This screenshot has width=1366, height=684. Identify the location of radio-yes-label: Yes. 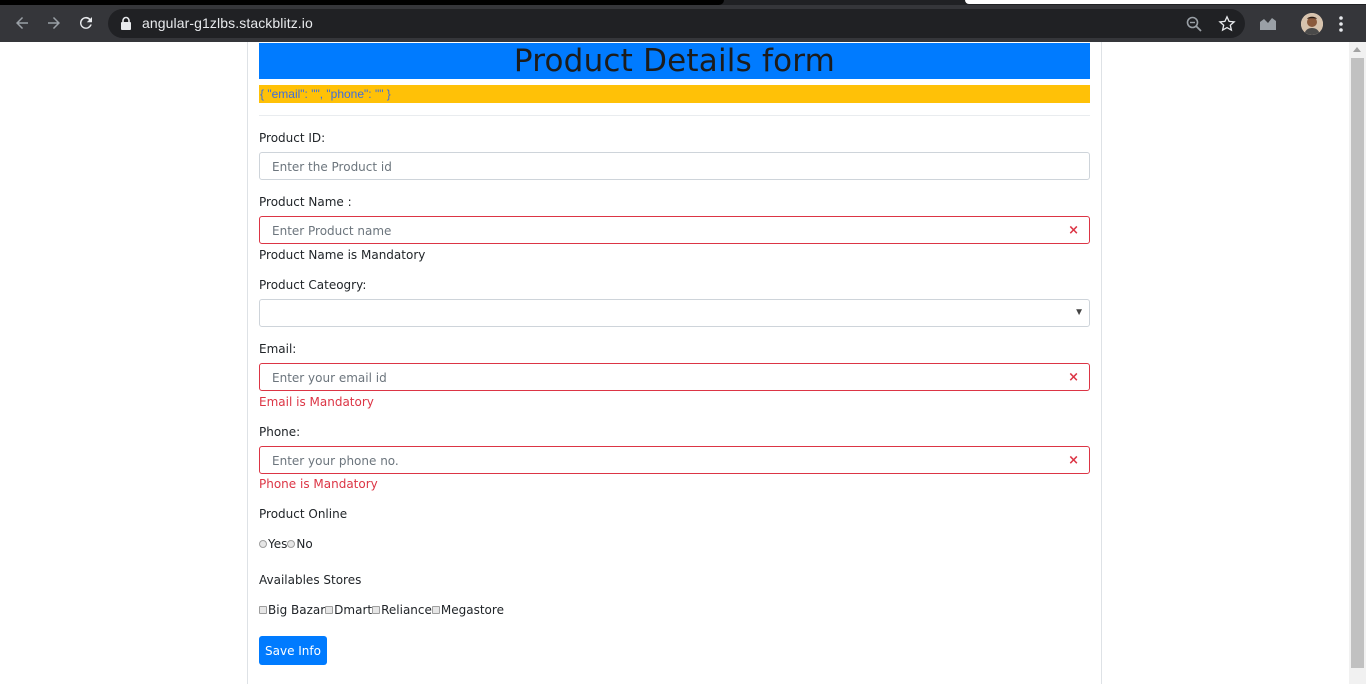
(278, 544).